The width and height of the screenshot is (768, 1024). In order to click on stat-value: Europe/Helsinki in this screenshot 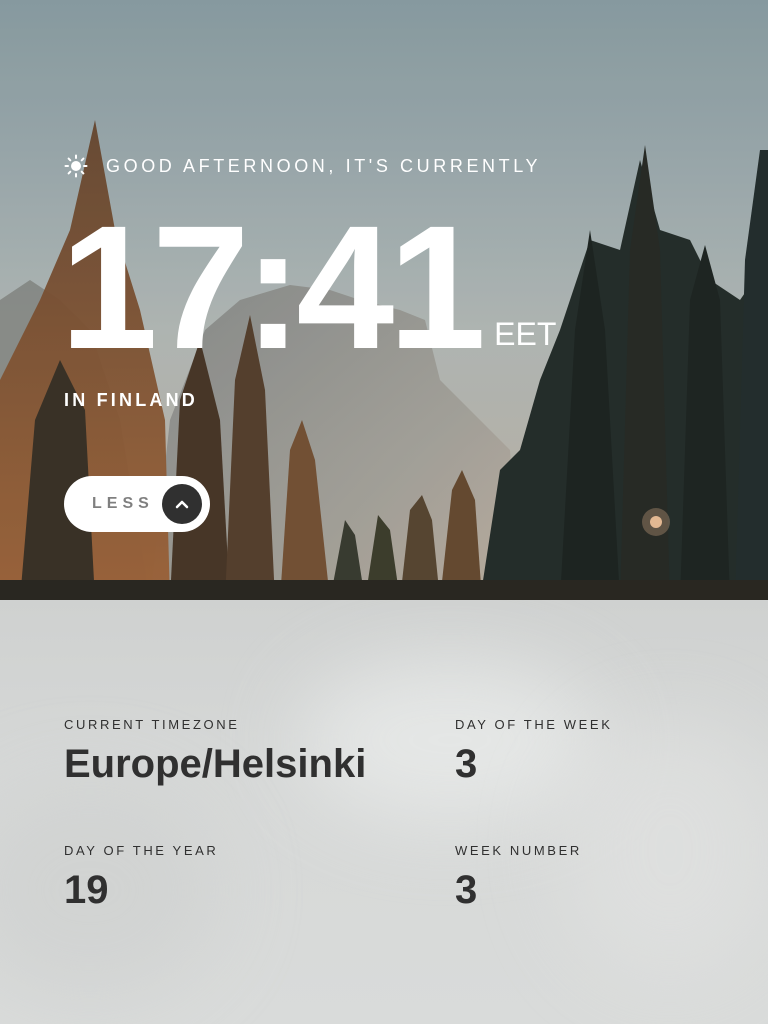, I will do `click(215, 764)`.